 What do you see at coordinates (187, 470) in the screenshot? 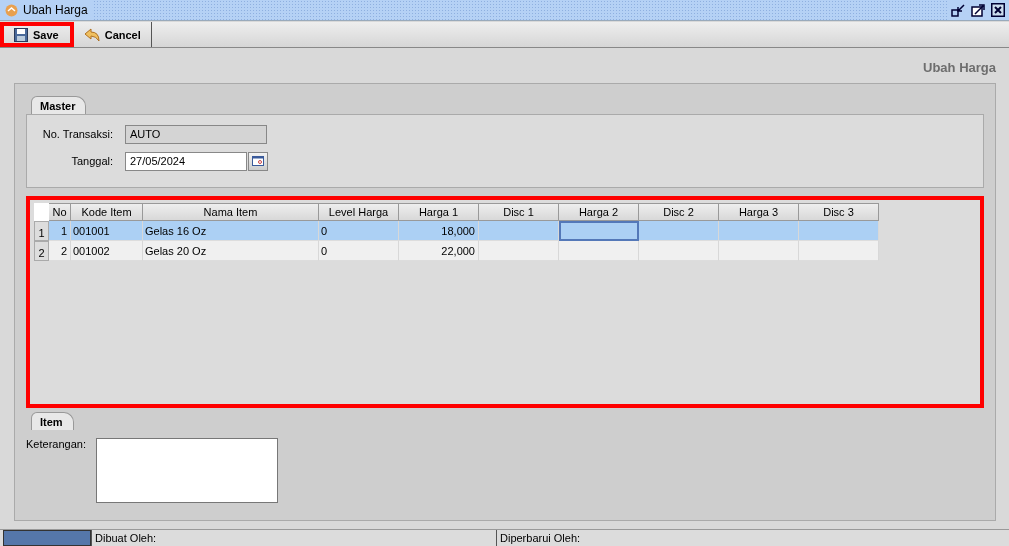
I see `notes-field` at bounding box center [187, 470].